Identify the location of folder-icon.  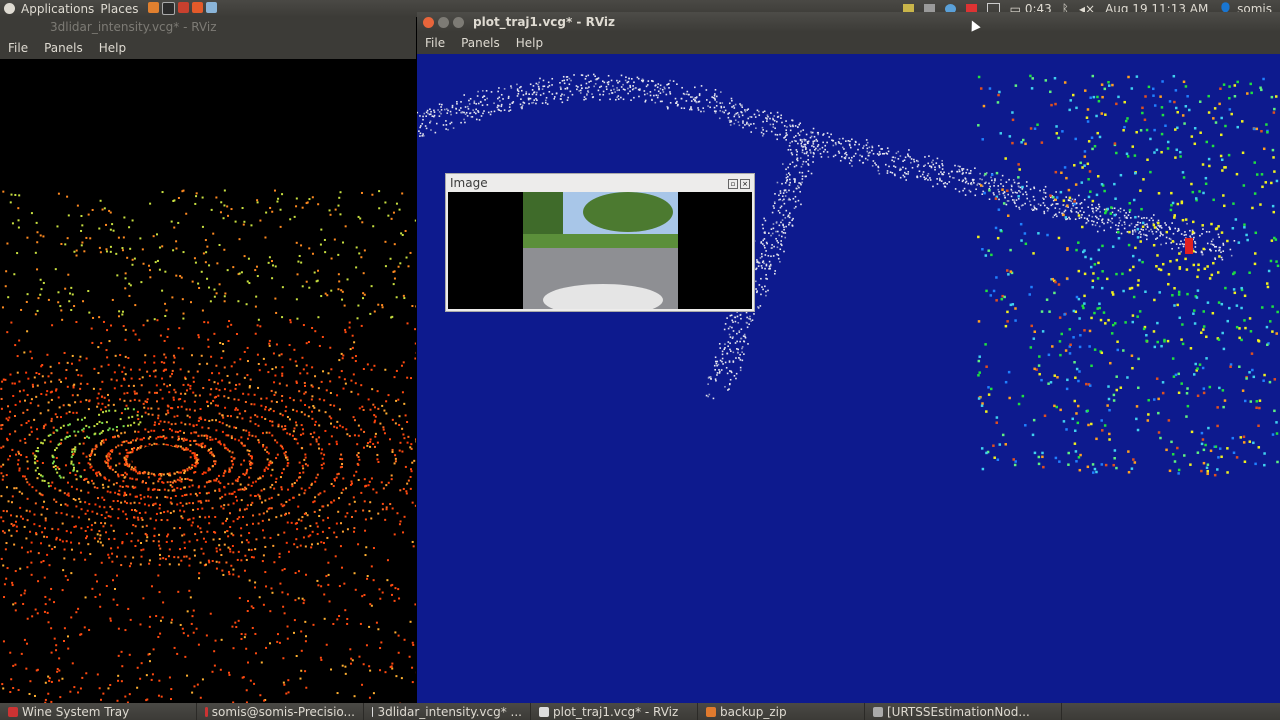
(711, 711).